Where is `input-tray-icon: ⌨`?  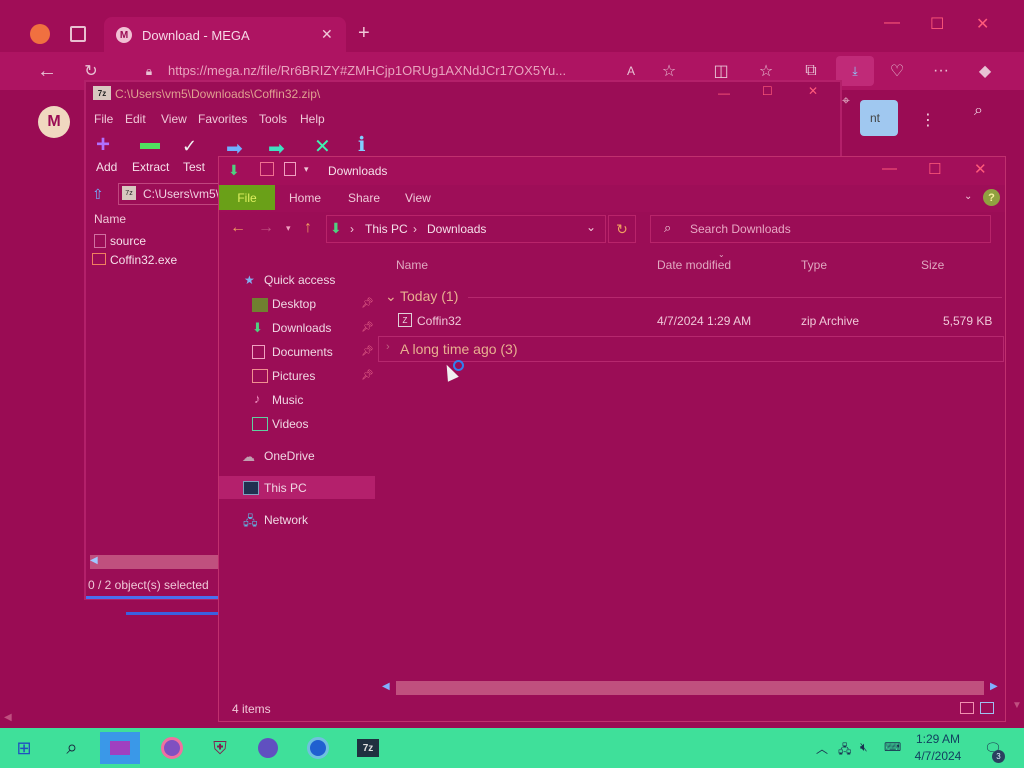
input-tray-icon: ⌨ is located at coordinates (892, 747).